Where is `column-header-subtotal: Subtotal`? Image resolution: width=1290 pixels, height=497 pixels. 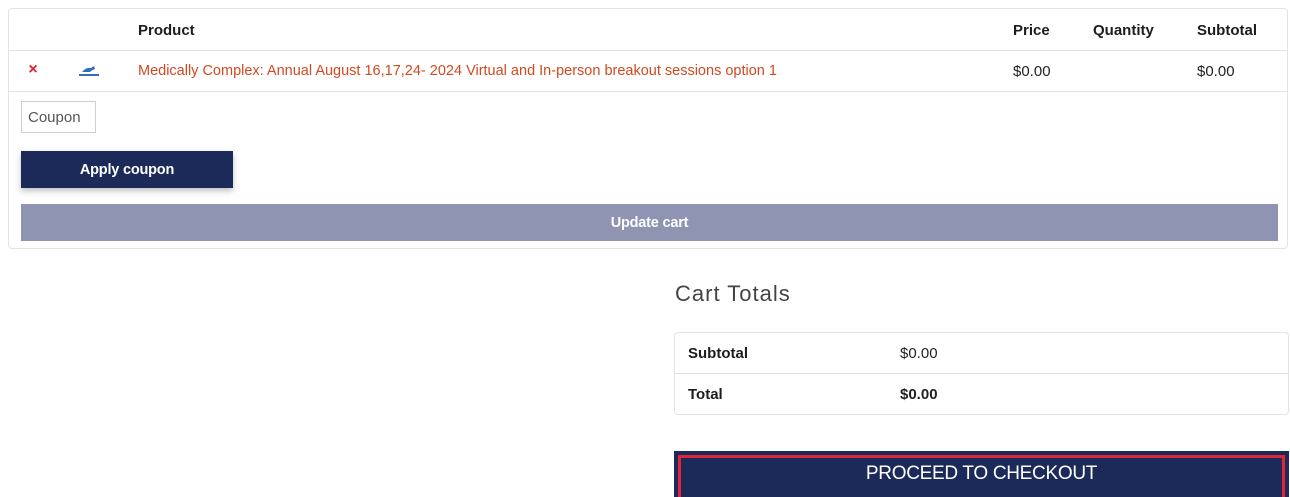
column-header-subtotal: Subtotal is located at coordinates (1227, 30).